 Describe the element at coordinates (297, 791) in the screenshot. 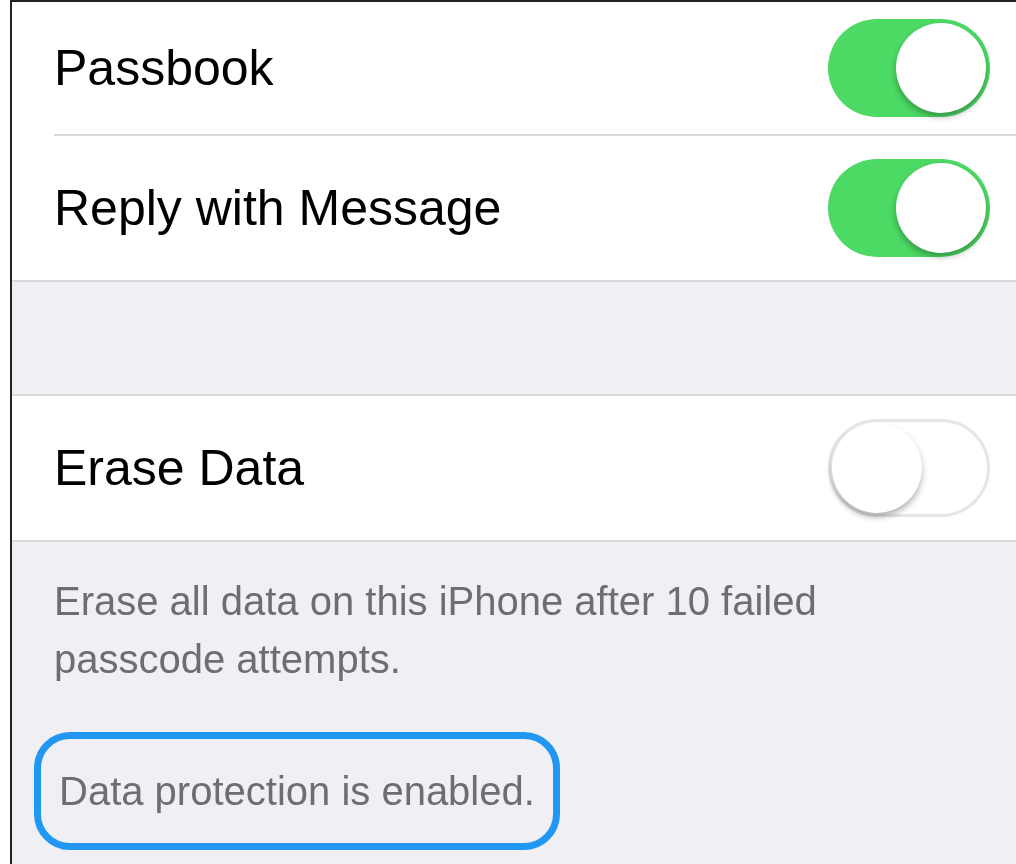

I see `status-note: Data protection is enabled.` at that location.